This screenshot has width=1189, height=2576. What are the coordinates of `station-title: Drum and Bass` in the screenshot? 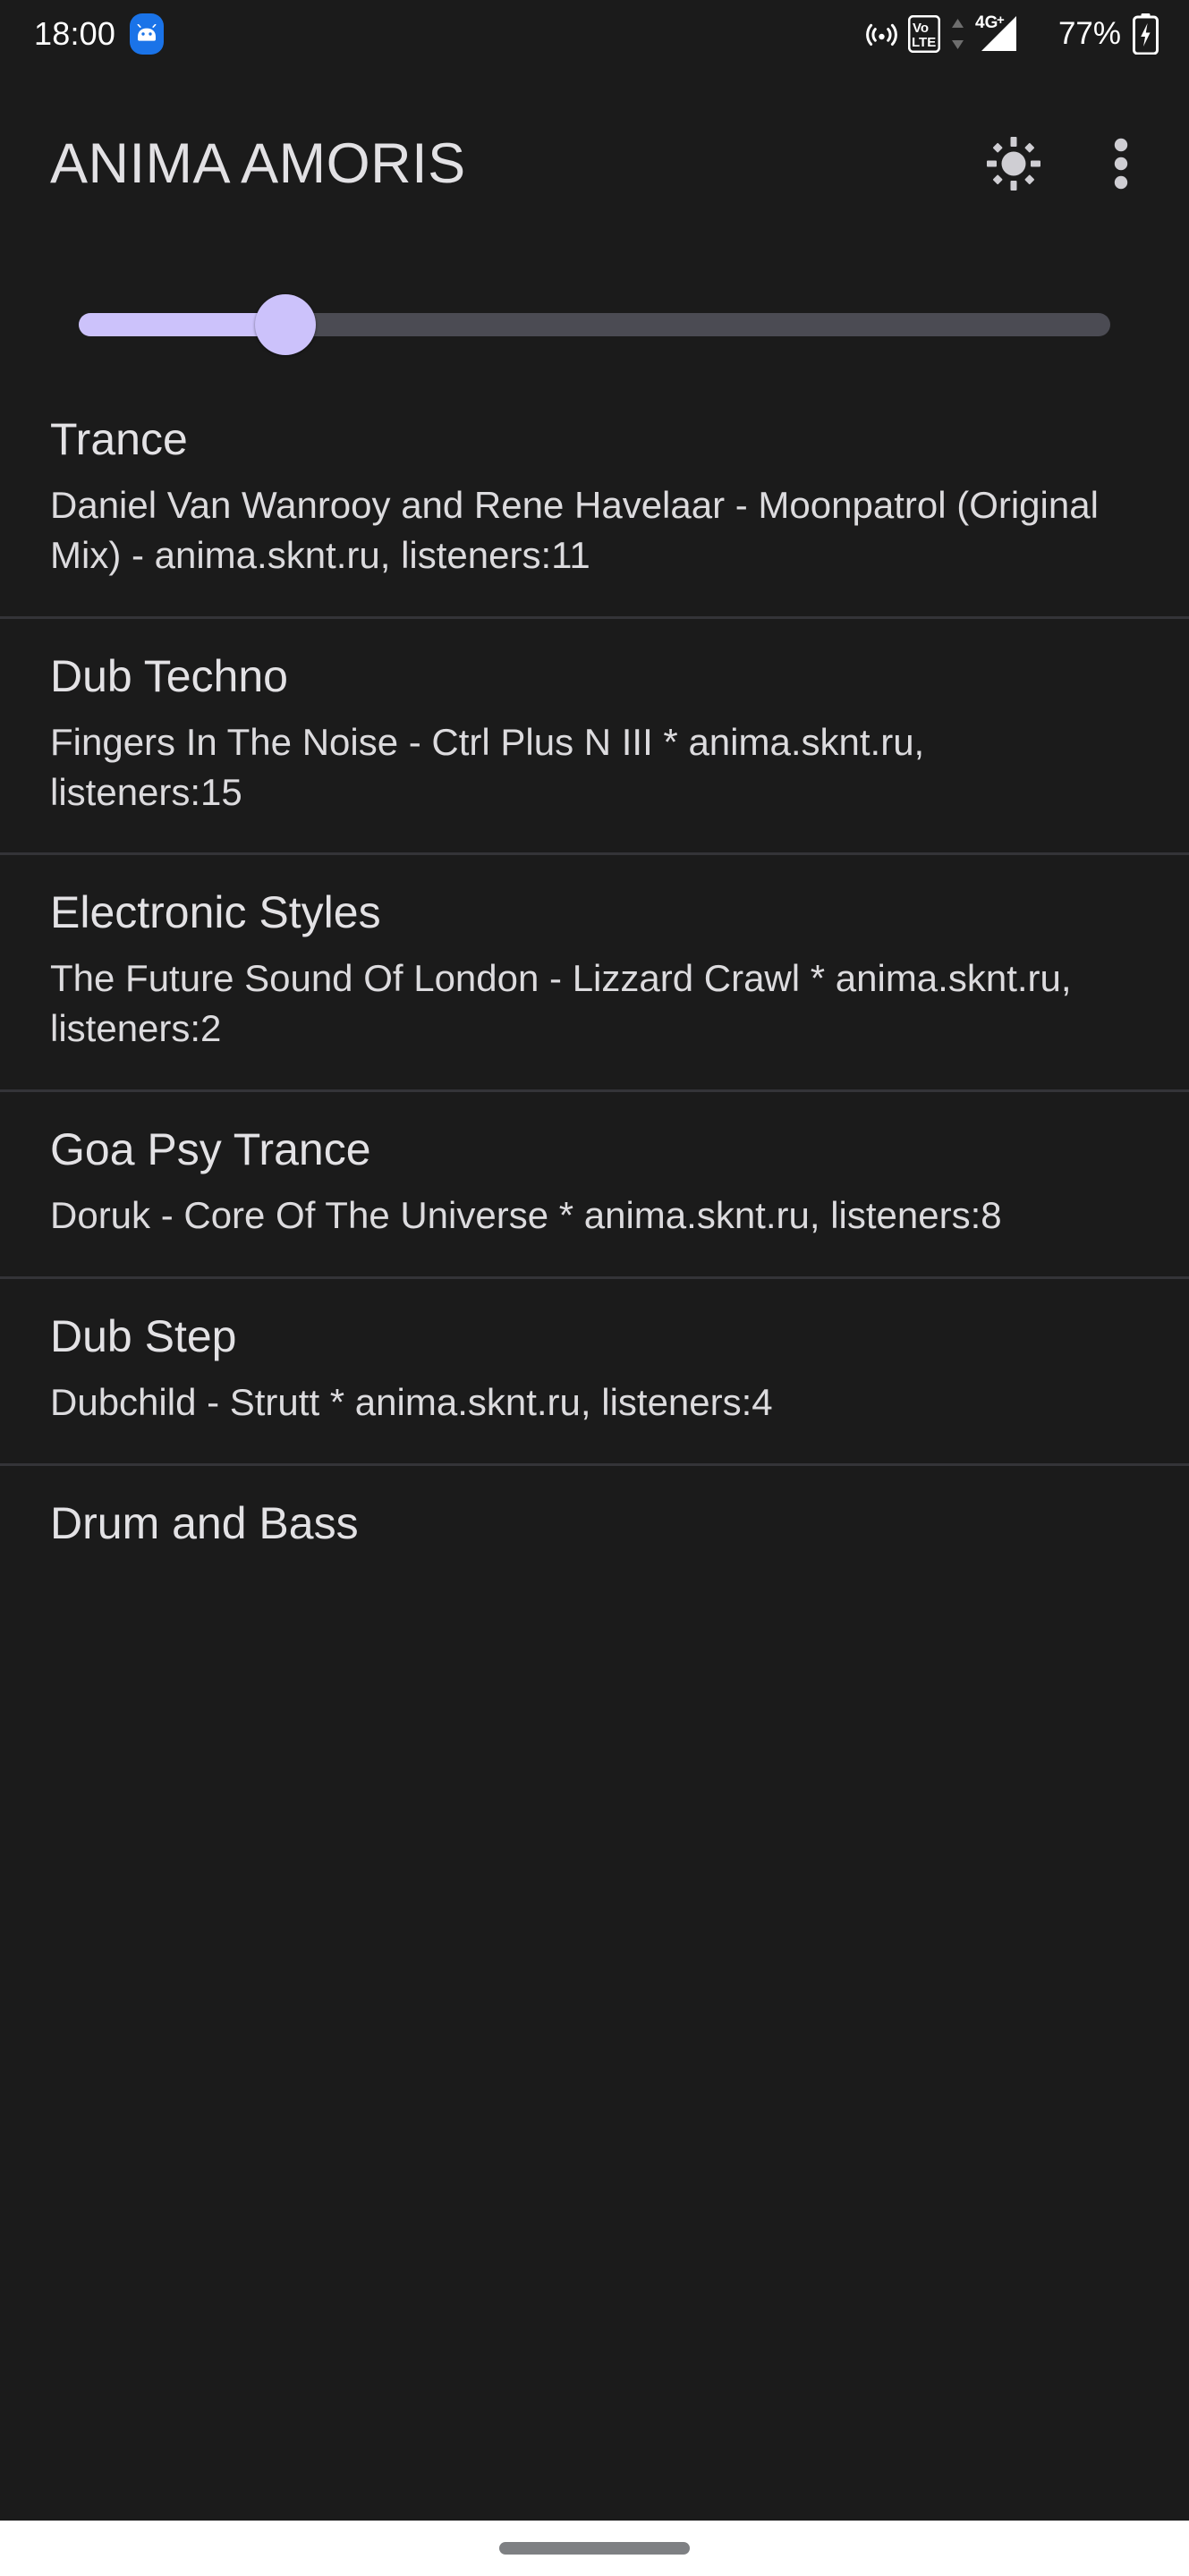 It's located at (204, 1522).